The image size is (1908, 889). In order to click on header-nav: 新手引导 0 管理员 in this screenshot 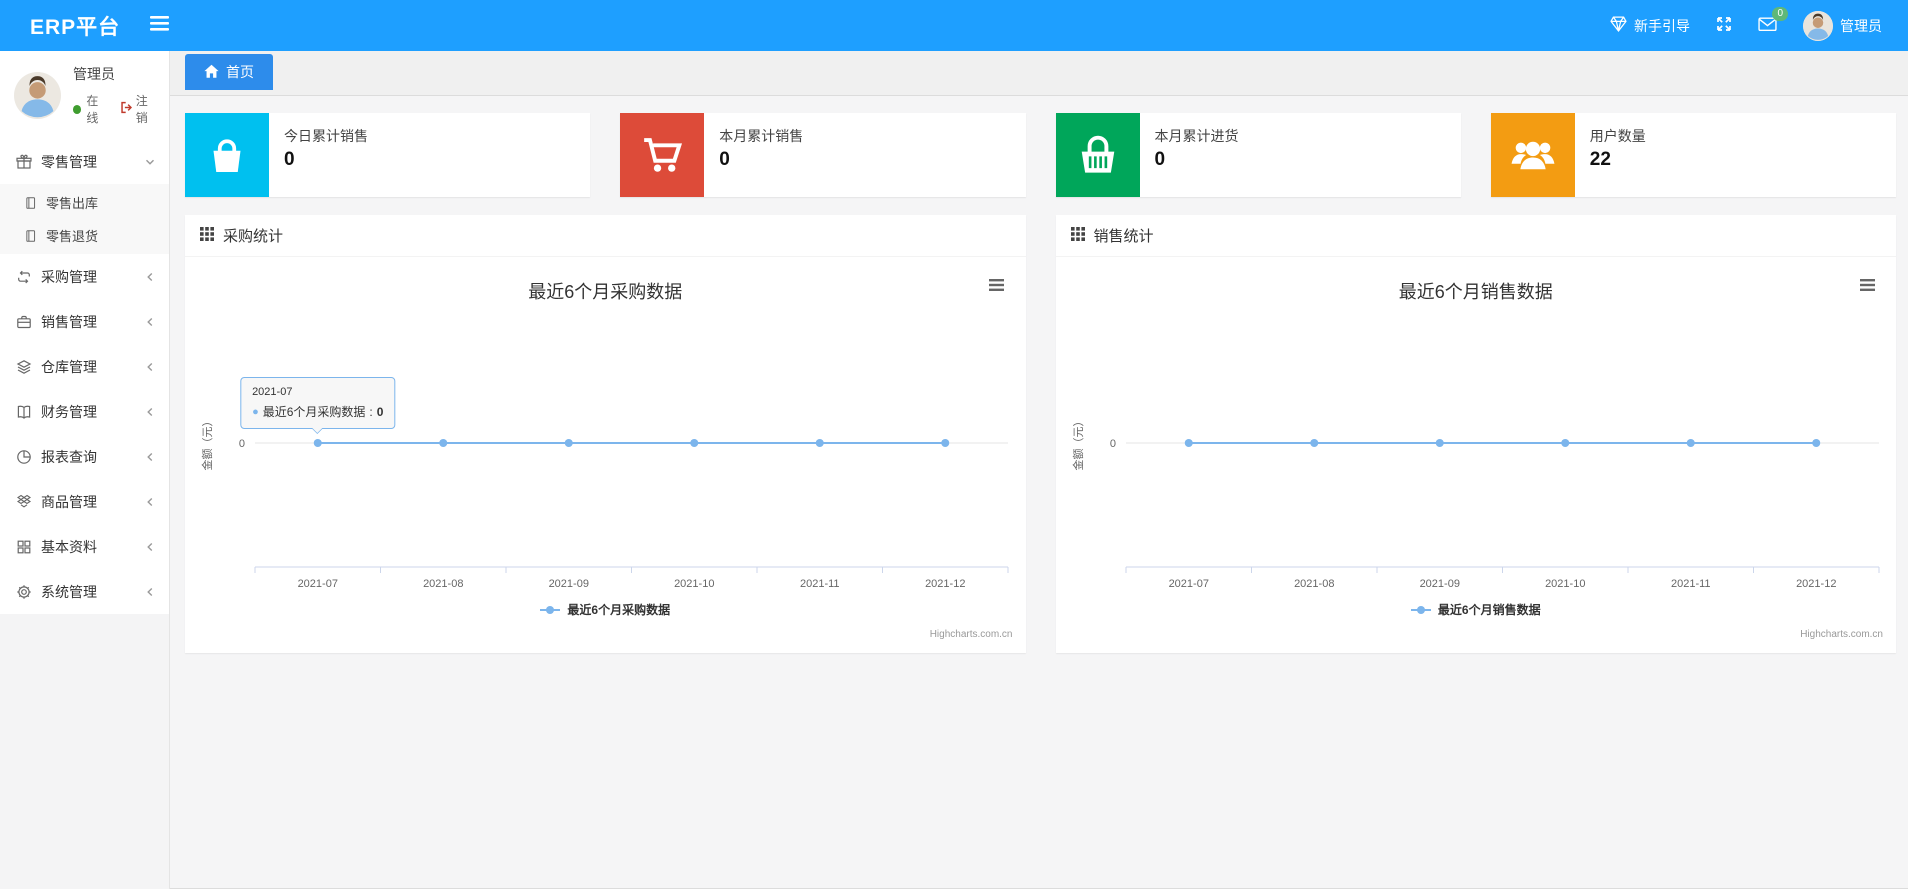, I will do `click(1759, 24)`.